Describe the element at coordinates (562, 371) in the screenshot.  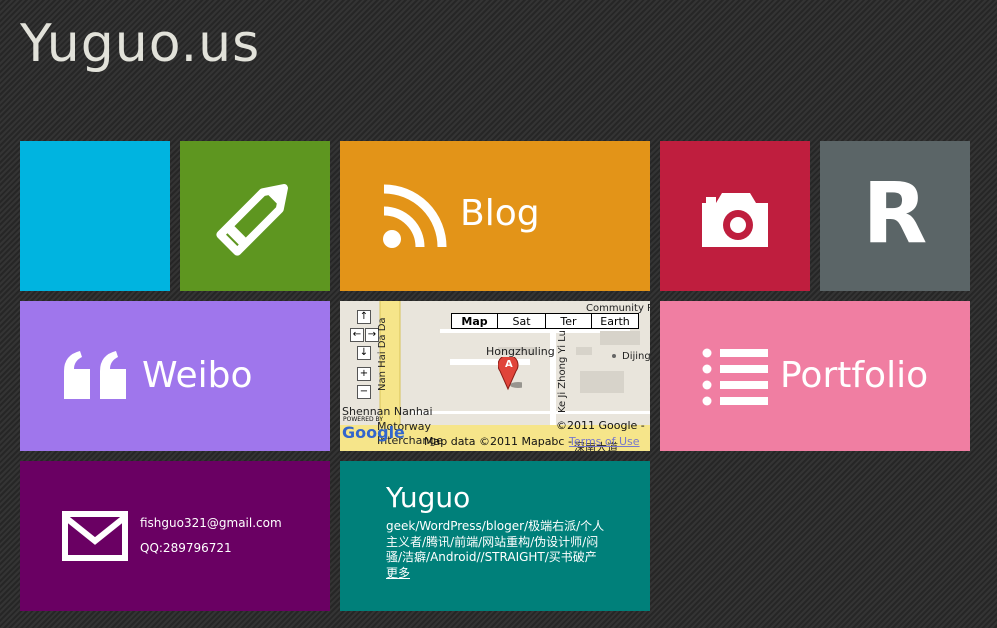
I see `map-road-label-keji: Ke Ji Zhong Yi Lu` at that location.